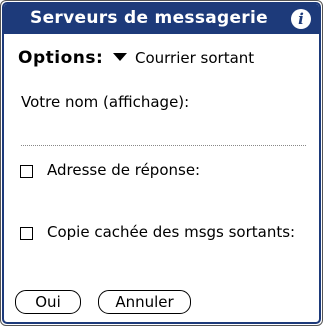  Describe the element at coordinates (105, 102) in the screenshot. I see `display-name-label: Votre nom (affichage):` at that location.